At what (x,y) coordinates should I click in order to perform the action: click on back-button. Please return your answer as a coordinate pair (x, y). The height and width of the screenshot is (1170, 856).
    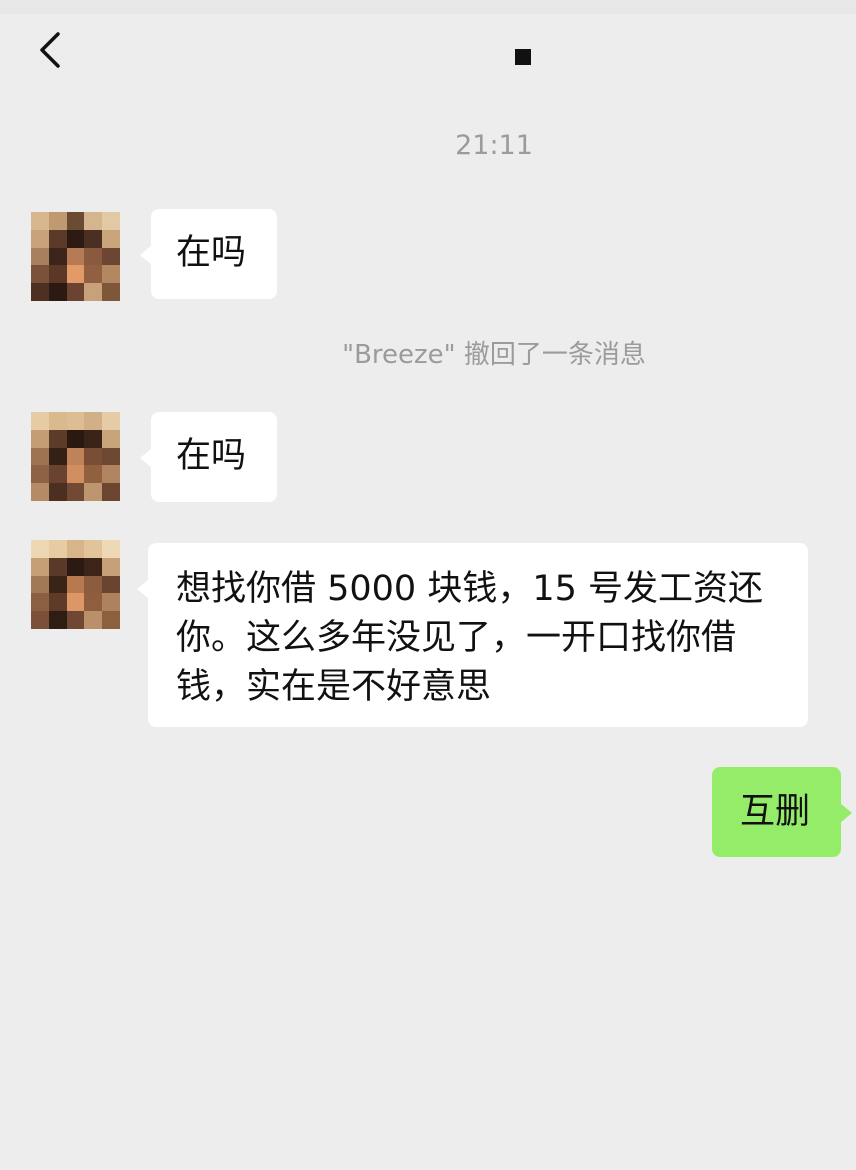
    Looking at the image, I should click on (50, 50).